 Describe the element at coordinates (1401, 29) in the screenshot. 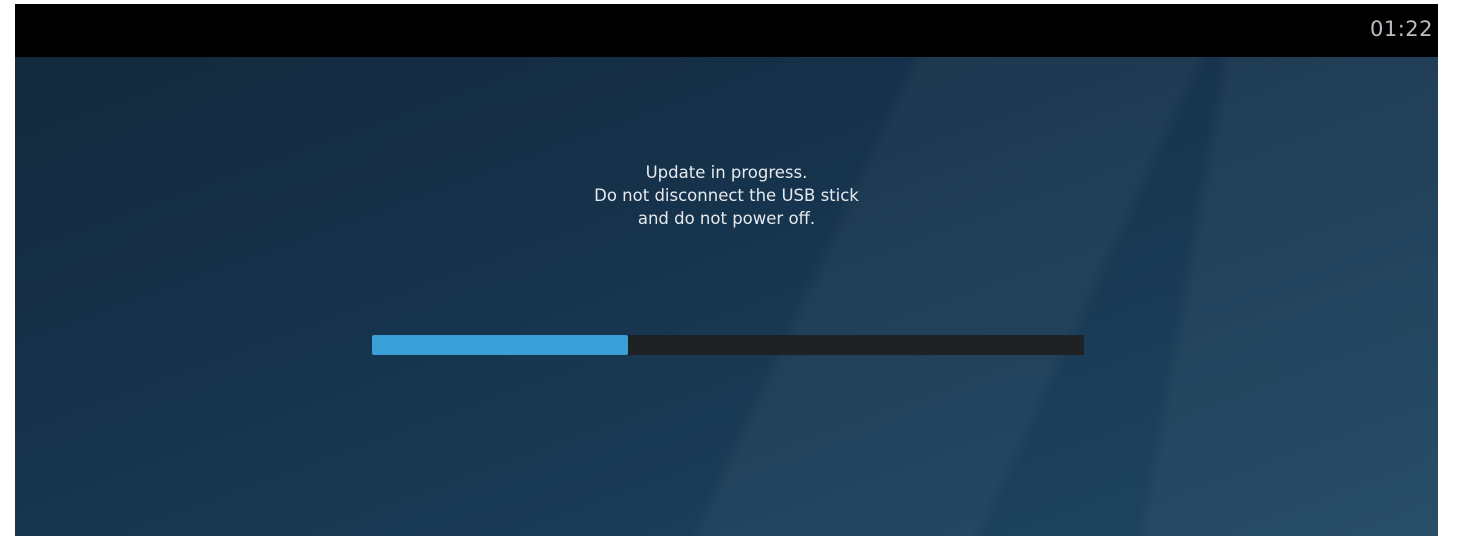

I see `clock: 01:22` at that location.